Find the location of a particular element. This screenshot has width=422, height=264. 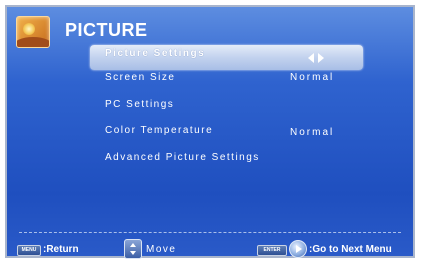

next-menu-hint: :Go to Next Menu is located at coordinates (350, 249).